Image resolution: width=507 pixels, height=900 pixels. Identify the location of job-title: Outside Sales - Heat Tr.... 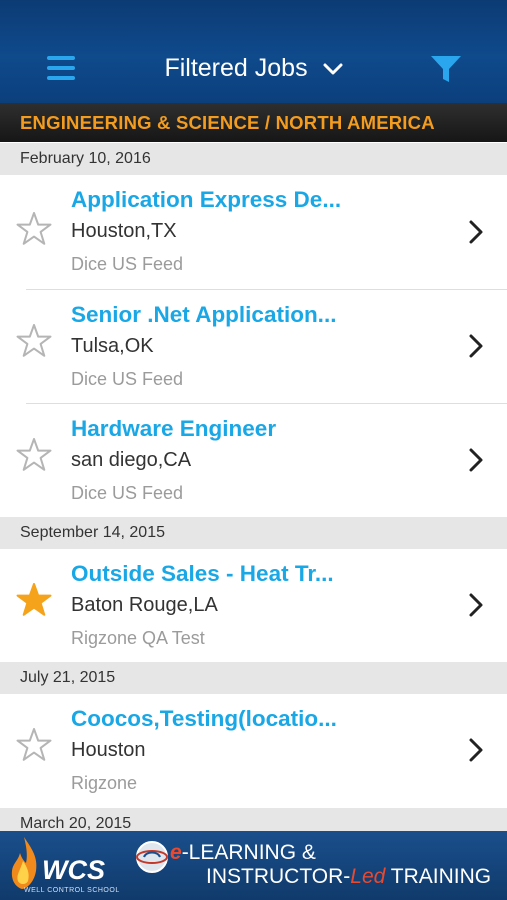
(202, 573).